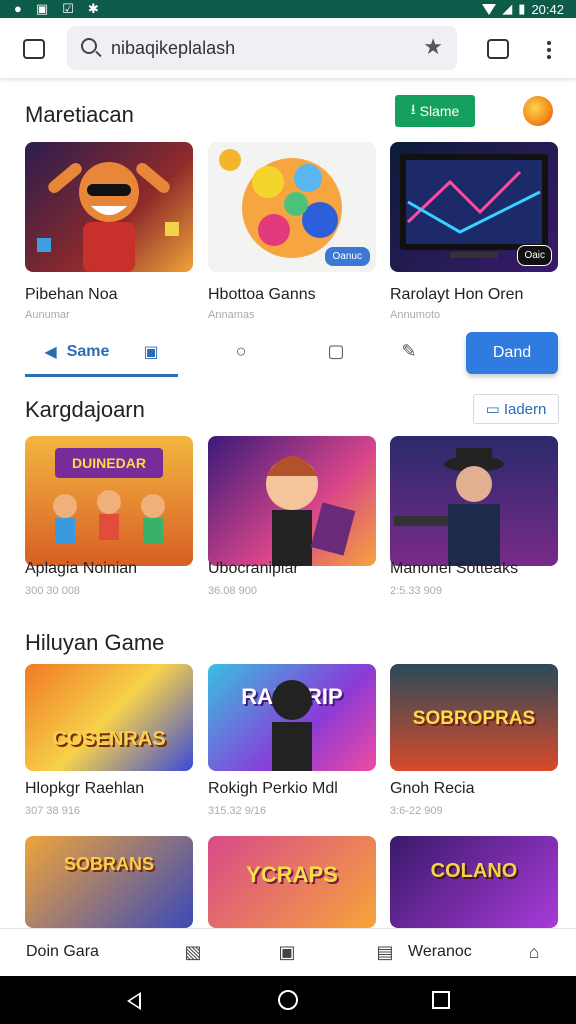  I want to click on screen-icon: ▭, so click(492, 409).